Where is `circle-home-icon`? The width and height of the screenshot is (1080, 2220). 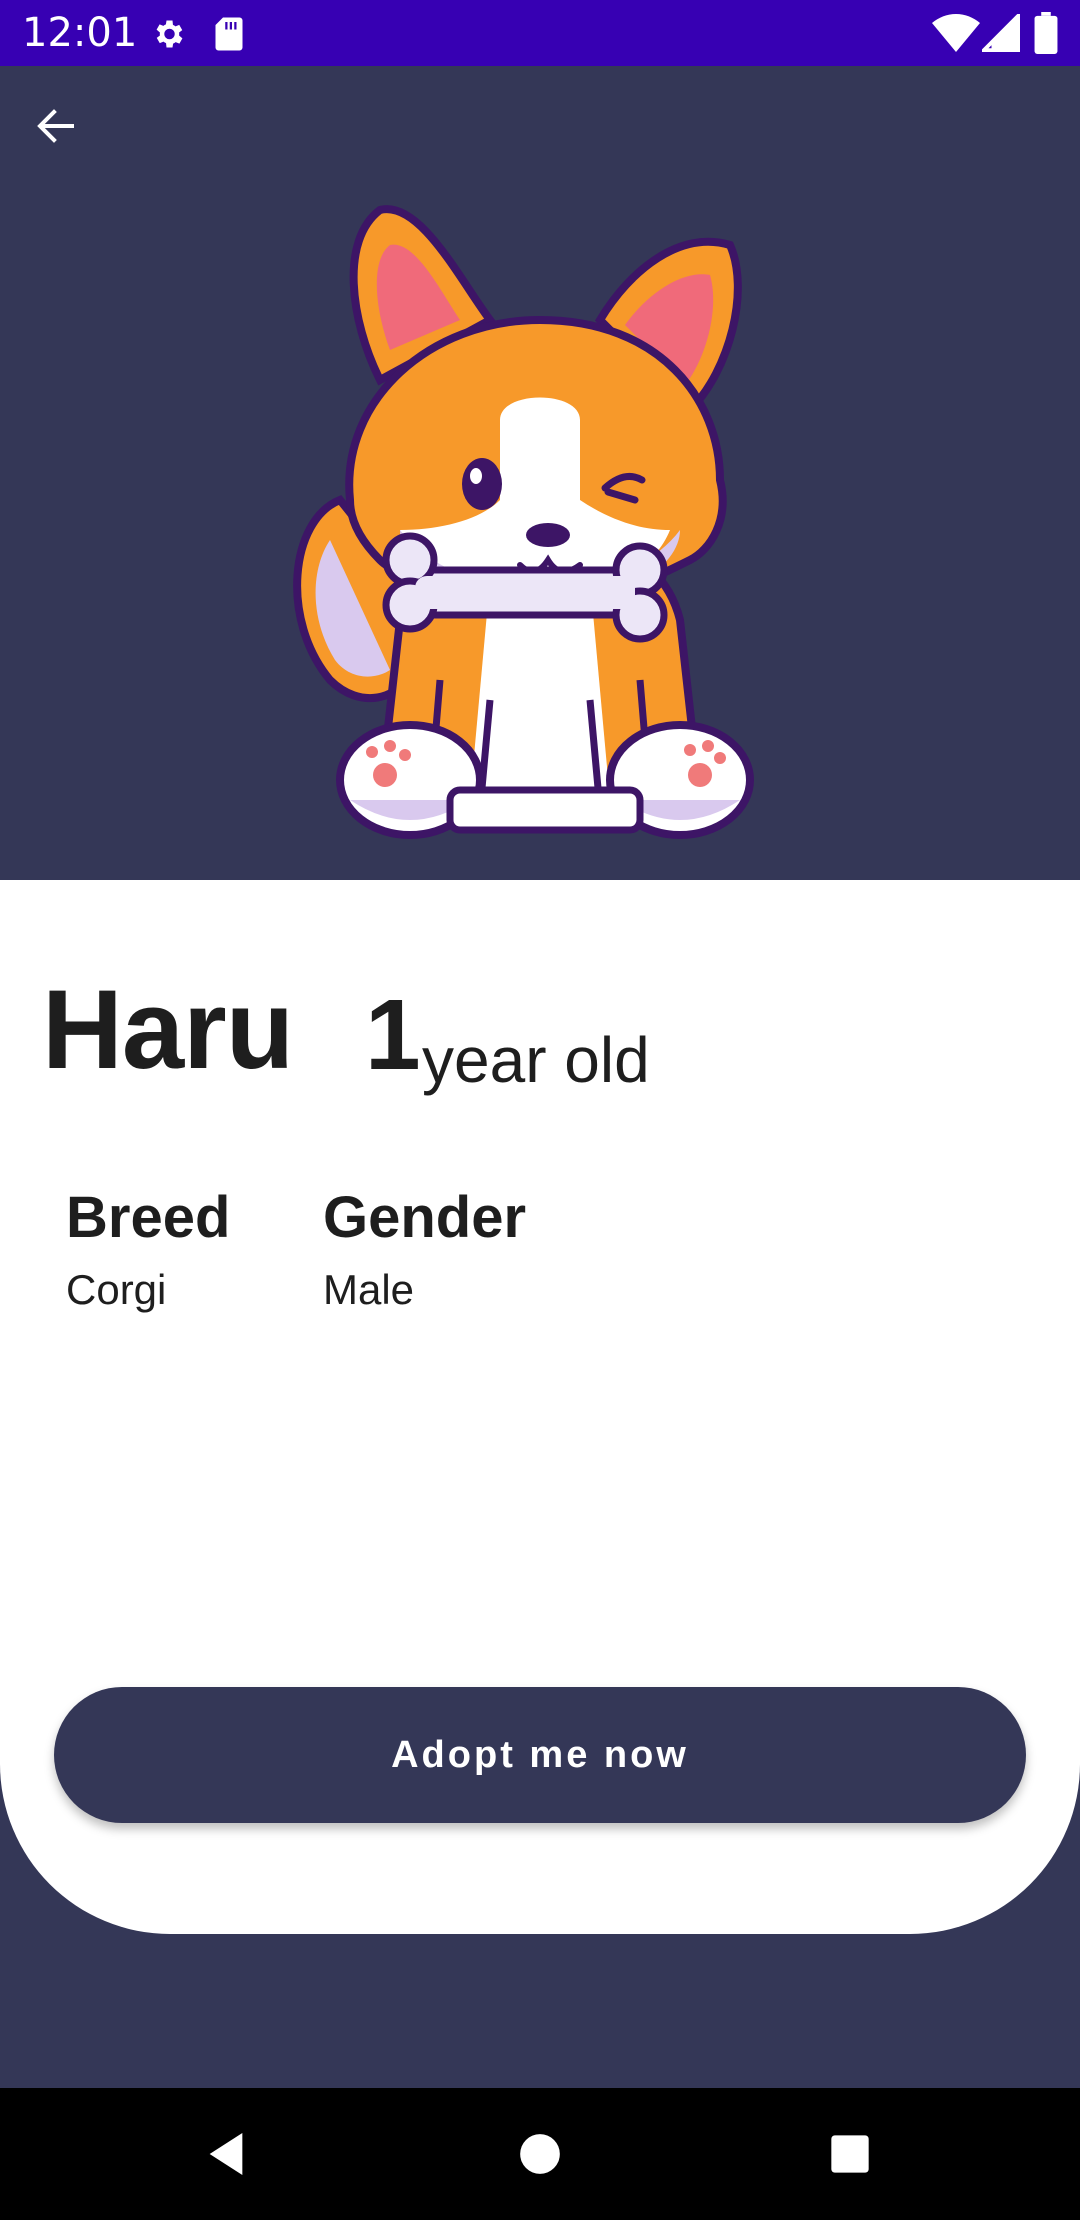
circle-home-icon is located at coordinates (540, 2154).